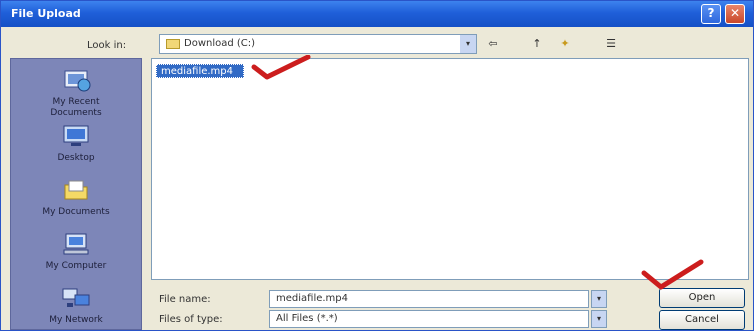  I want to click on help-icon: ?, so click(711, 13).